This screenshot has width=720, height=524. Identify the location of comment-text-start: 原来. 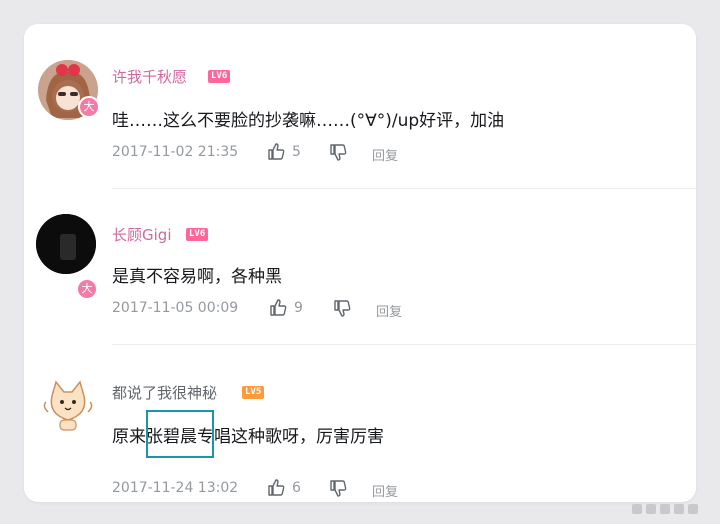
(129, 437).